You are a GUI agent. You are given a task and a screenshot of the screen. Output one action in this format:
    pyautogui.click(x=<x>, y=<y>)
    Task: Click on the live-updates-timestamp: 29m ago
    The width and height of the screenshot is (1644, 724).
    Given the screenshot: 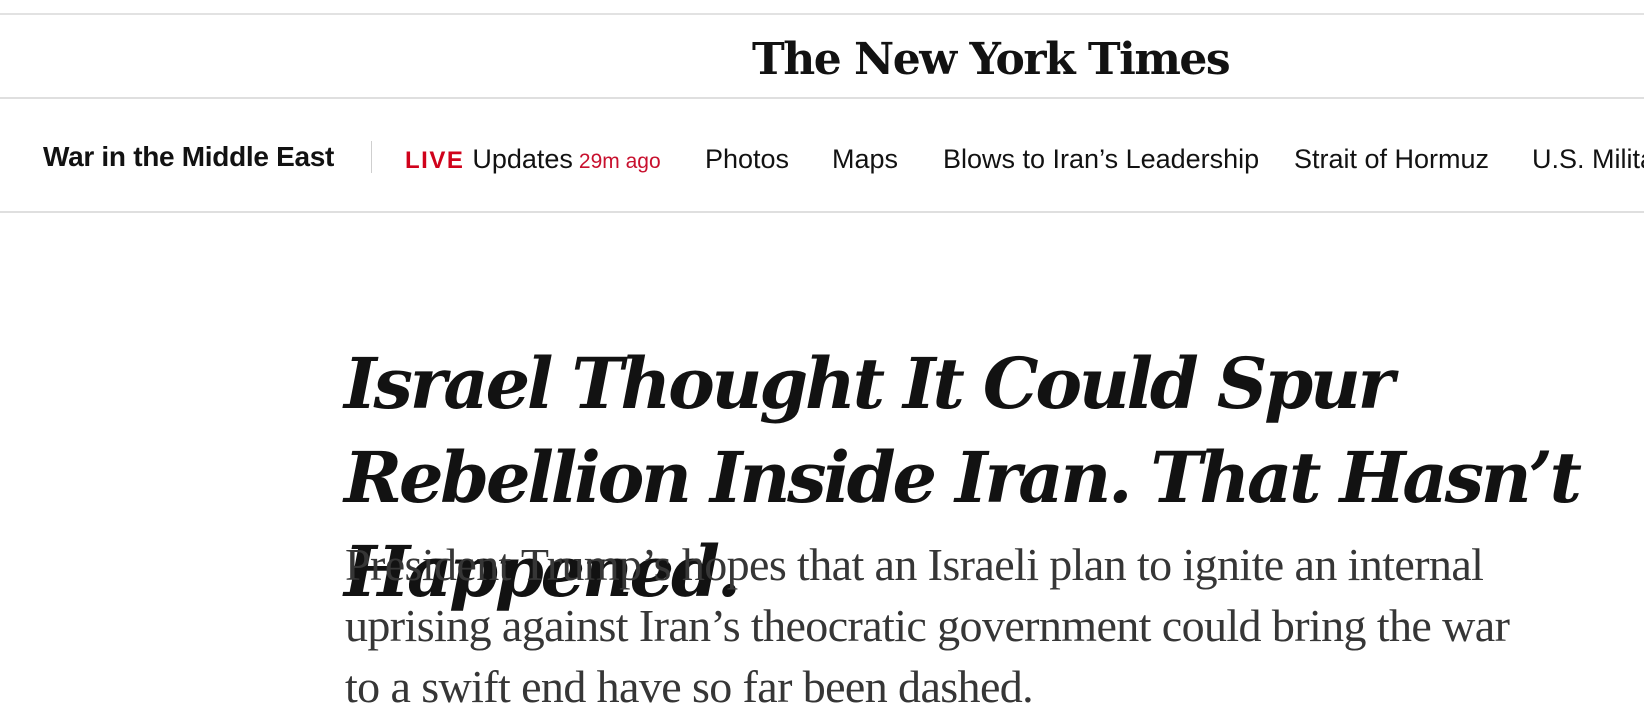 What is the action you would take?
    pyautogui.click(x=619, y=161)
    